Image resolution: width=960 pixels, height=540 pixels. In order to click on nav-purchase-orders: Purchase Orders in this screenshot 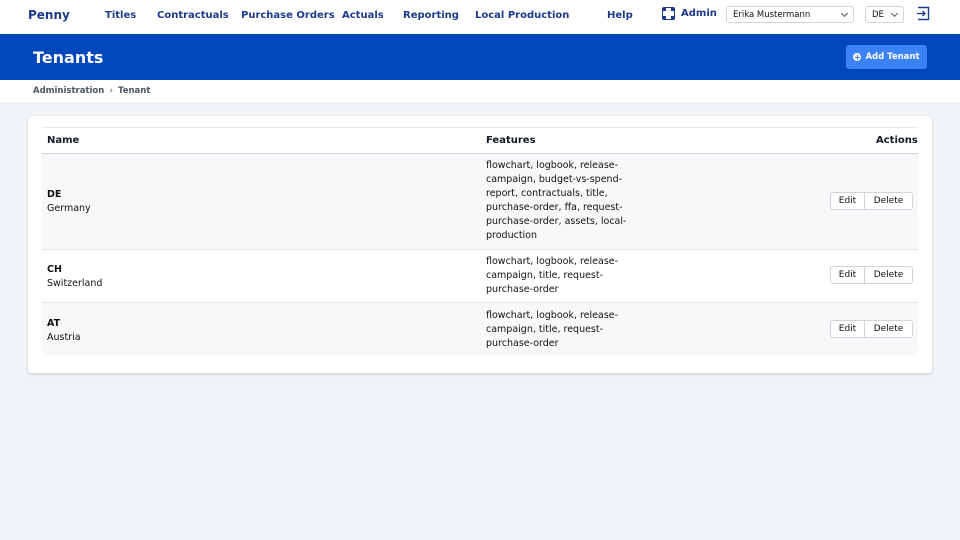, I will do `click(288, 15)`.